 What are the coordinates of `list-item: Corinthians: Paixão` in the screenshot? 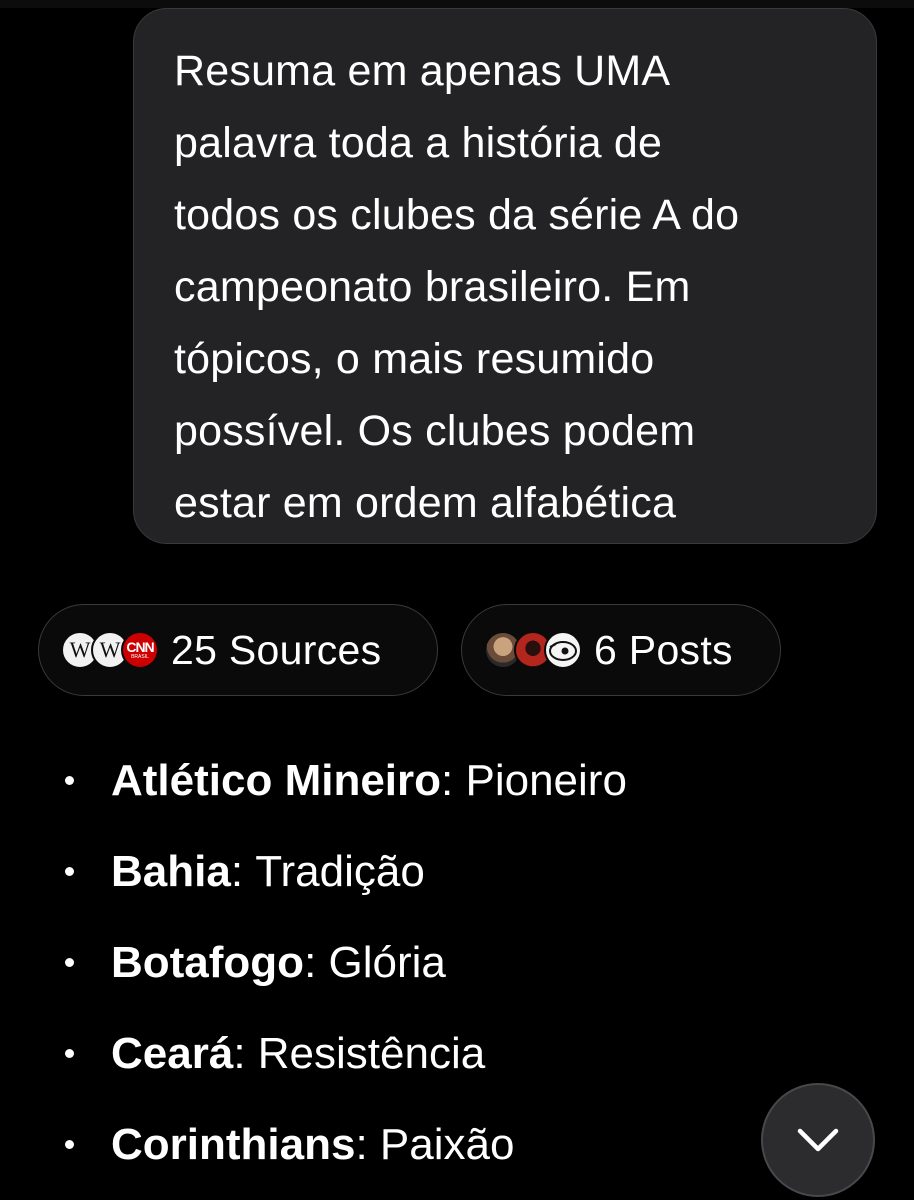 It's located at (343, 1144).